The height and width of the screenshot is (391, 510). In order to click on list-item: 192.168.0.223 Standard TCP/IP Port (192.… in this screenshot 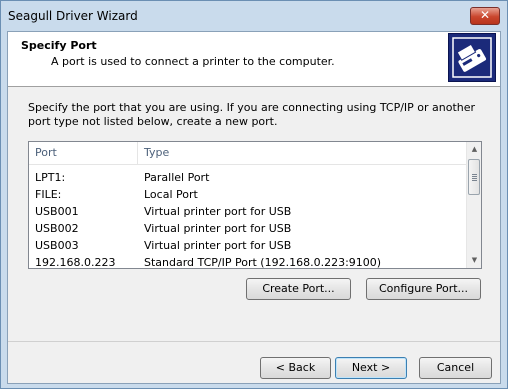, I will do `click(247, 261)`.